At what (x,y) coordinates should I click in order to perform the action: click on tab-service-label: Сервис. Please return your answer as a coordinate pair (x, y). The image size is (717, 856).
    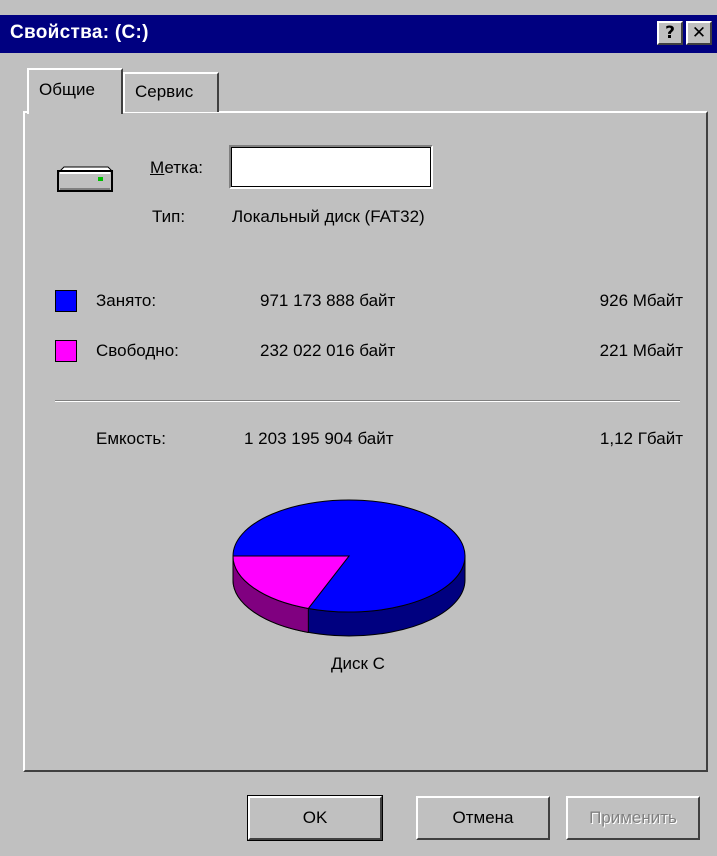
    Looking at the image, I should click on (164, 91).